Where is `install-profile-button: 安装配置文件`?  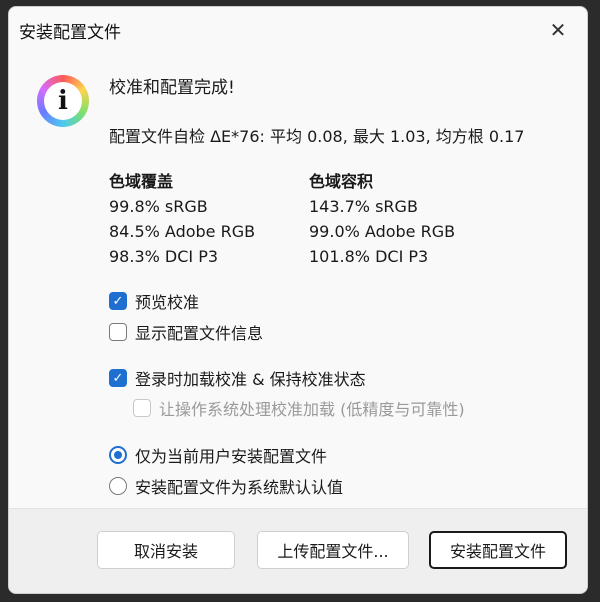
install-profile-button: 安装配置文件 is located at coordinates (498, 550).